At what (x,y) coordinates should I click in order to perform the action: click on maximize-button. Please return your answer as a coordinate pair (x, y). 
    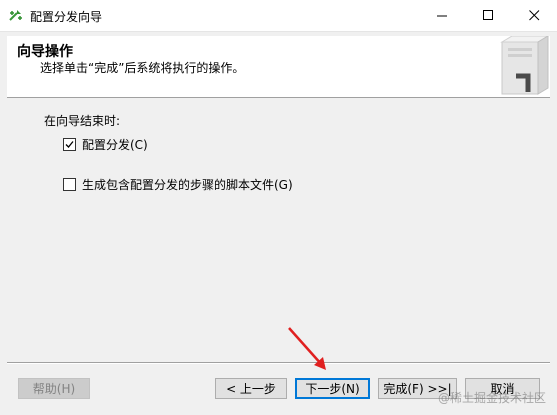
    Looking at the image, I should click on (488, 15).